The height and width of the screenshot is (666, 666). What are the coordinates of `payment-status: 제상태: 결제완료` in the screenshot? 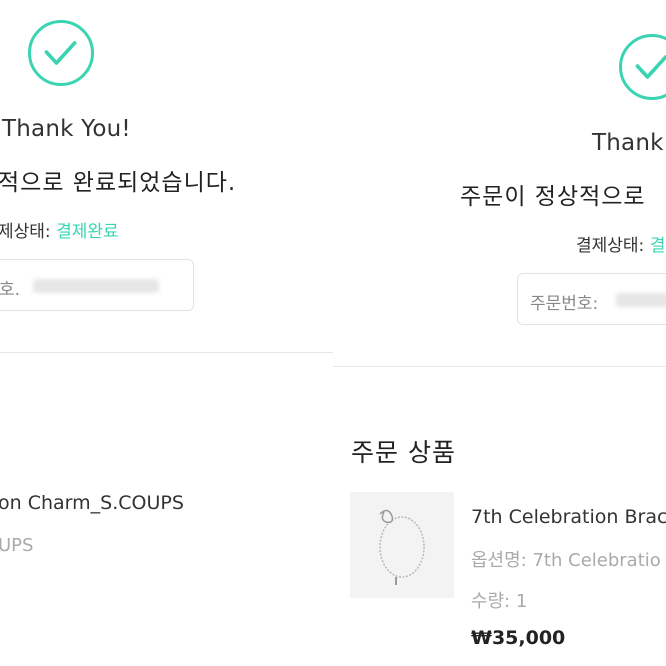 It's located at (59, 229).